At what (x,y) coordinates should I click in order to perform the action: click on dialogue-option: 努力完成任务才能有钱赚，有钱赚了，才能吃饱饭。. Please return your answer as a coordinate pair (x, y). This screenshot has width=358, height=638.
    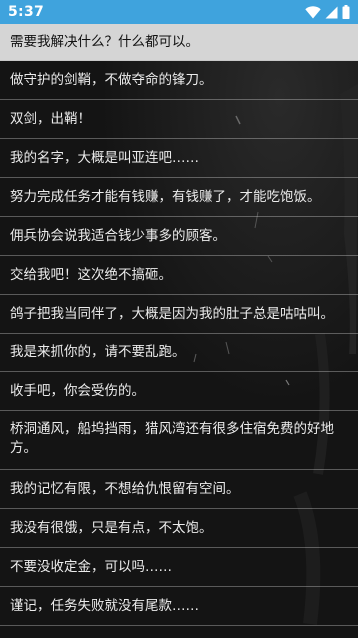
    Looking at the image, I should click on (179, 197).